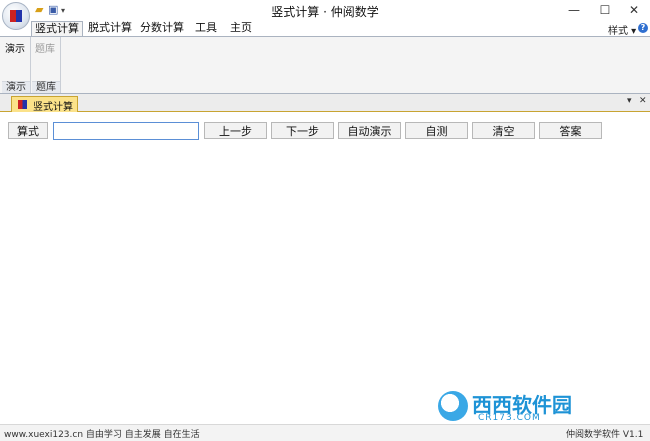 The image size is (650, 441). Describe the element at coordinates (629, 101) in the screenshot. I see `tab-list-dropdown-icon: ▾` at that location.